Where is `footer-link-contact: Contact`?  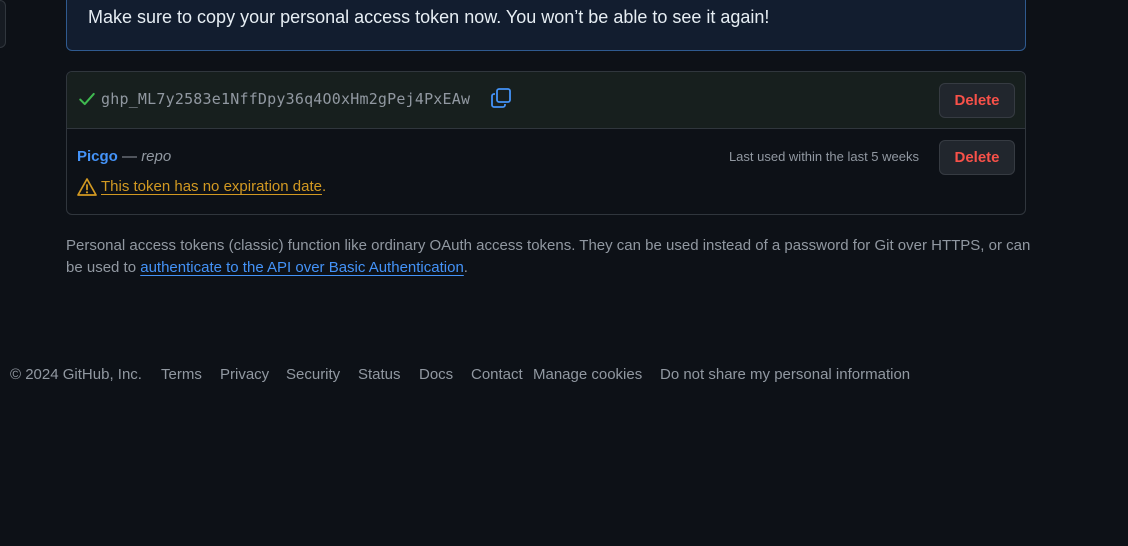 footer-link-contact: Contact is located at coordinates (497, 375).